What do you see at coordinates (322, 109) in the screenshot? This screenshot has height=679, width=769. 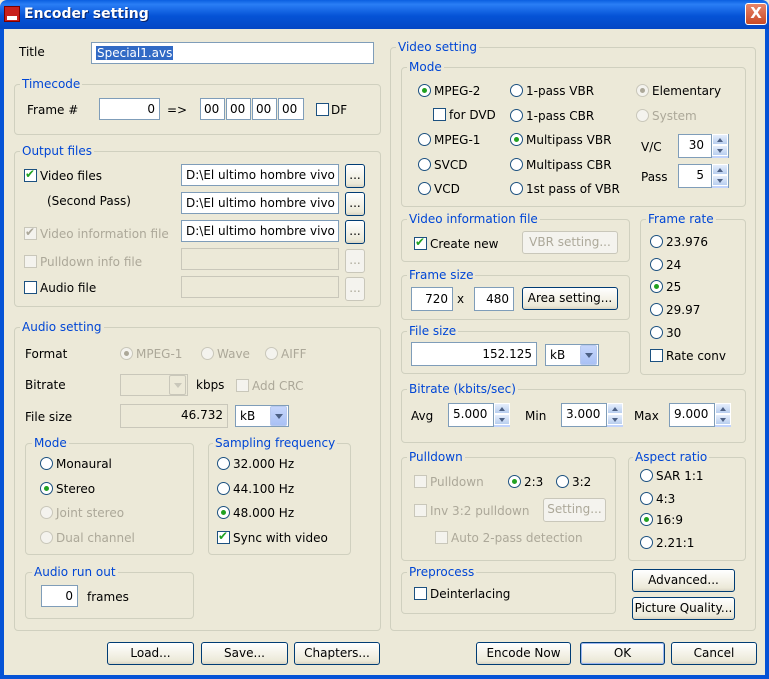 I see `df-checkbox` at bounding box center [322, 109].